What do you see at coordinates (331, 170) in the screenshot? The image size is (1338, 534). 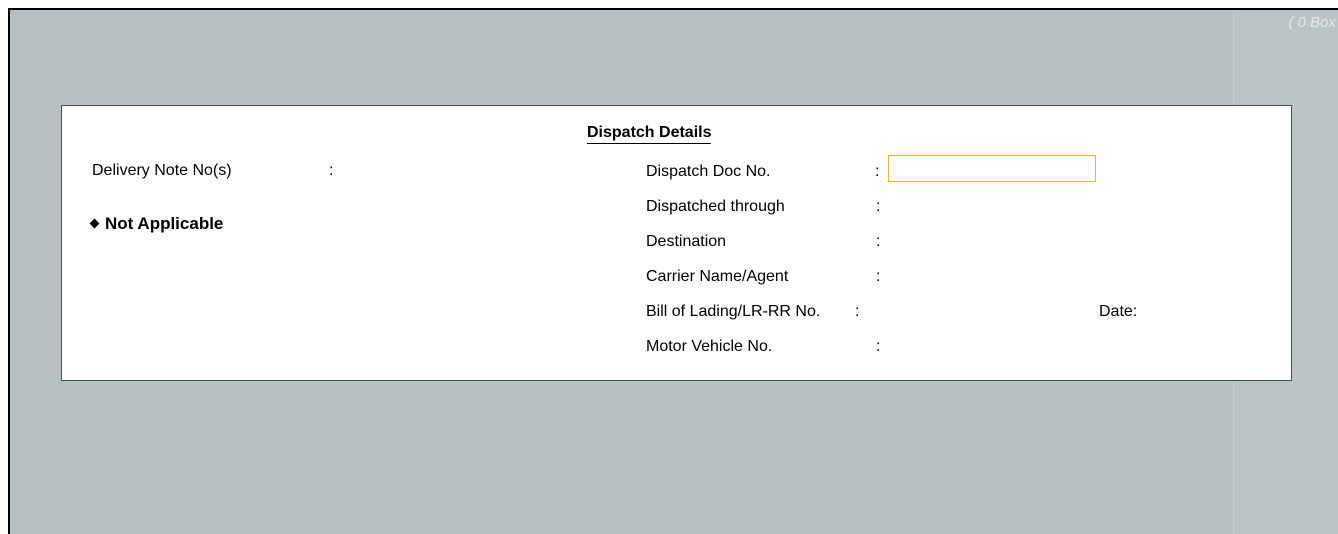 I see `delivery-note-colon: :` at bounding box center [331, 170].